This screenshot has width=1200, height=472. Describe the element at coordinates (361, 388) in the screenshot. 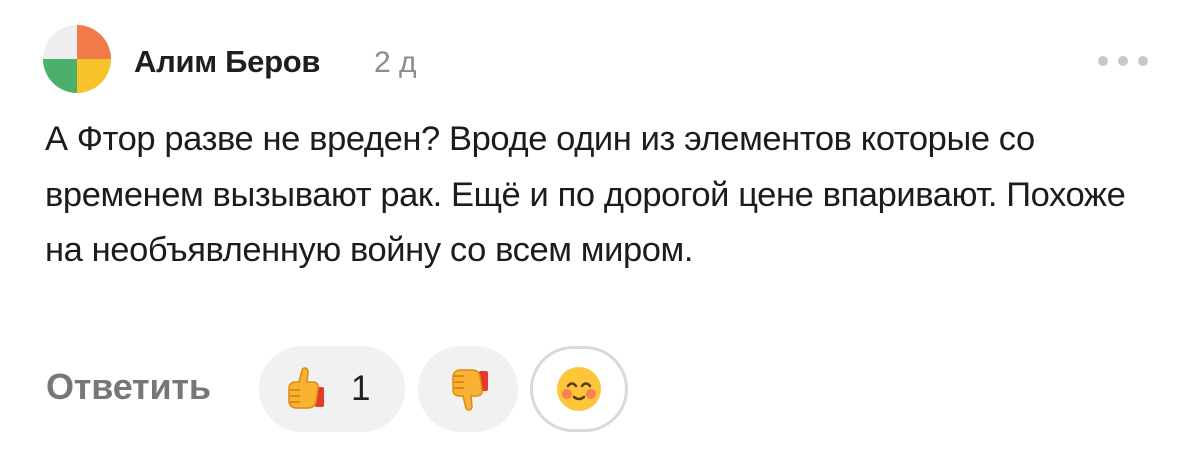

I see `like-count: 1` at that location.